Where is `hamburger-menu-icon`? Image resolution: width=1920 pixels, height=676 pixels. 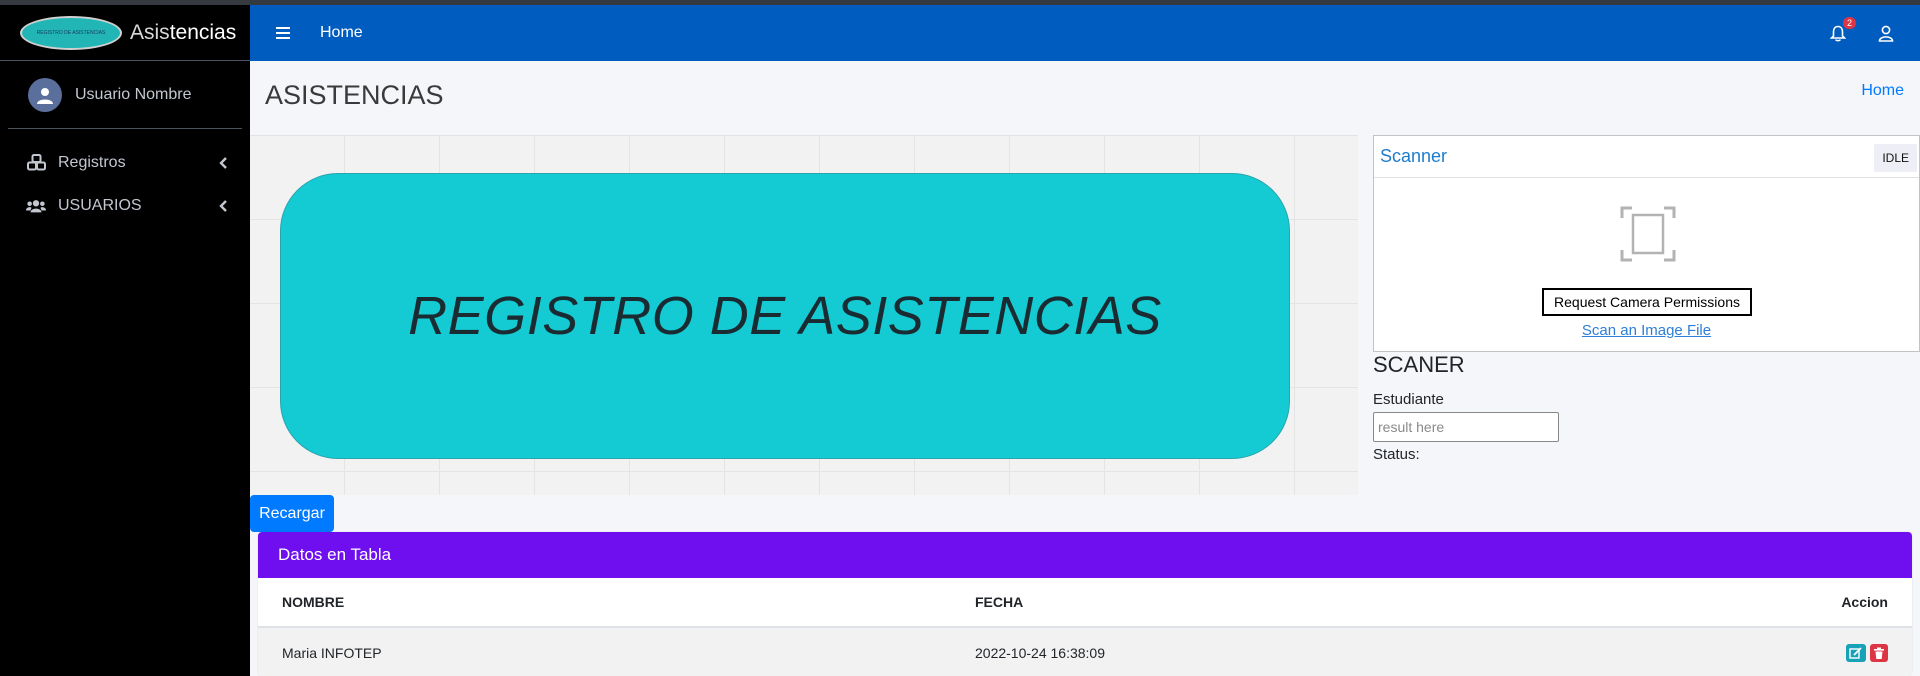
hamburger-menu-icon is located at coordinates (284, 33).